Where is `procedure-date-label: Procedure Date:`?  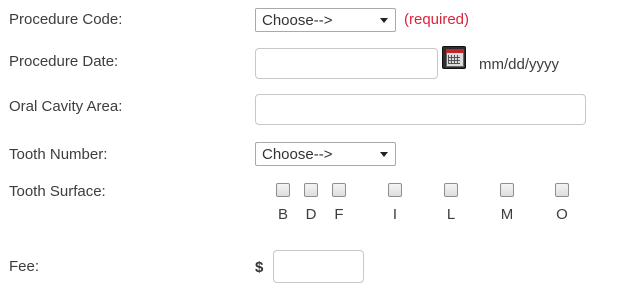 procedure-date-label: Procedure Date: is located at coordinates (64, 61).